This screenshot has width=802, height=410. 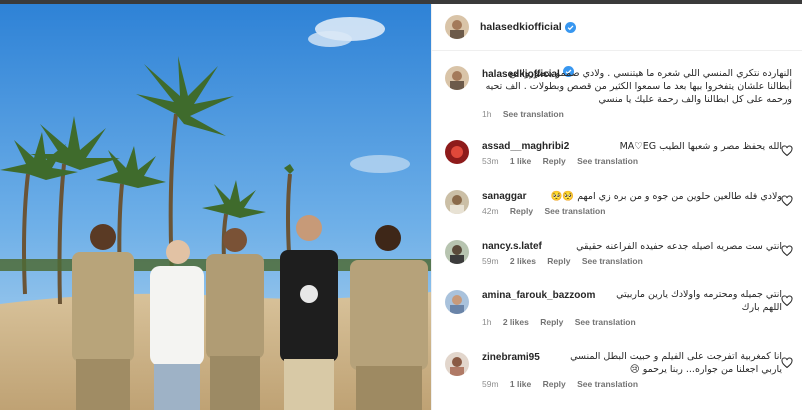 I want to click on caption-time: 1h, so click(x=487, y=114).